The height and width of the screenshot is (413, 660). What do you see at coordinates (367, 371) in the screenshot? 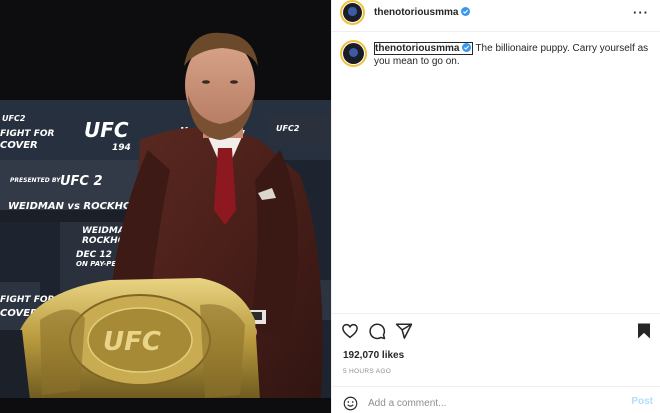
I see `post-time: 5 HOURS AGO` at bounding box center [367, 371].